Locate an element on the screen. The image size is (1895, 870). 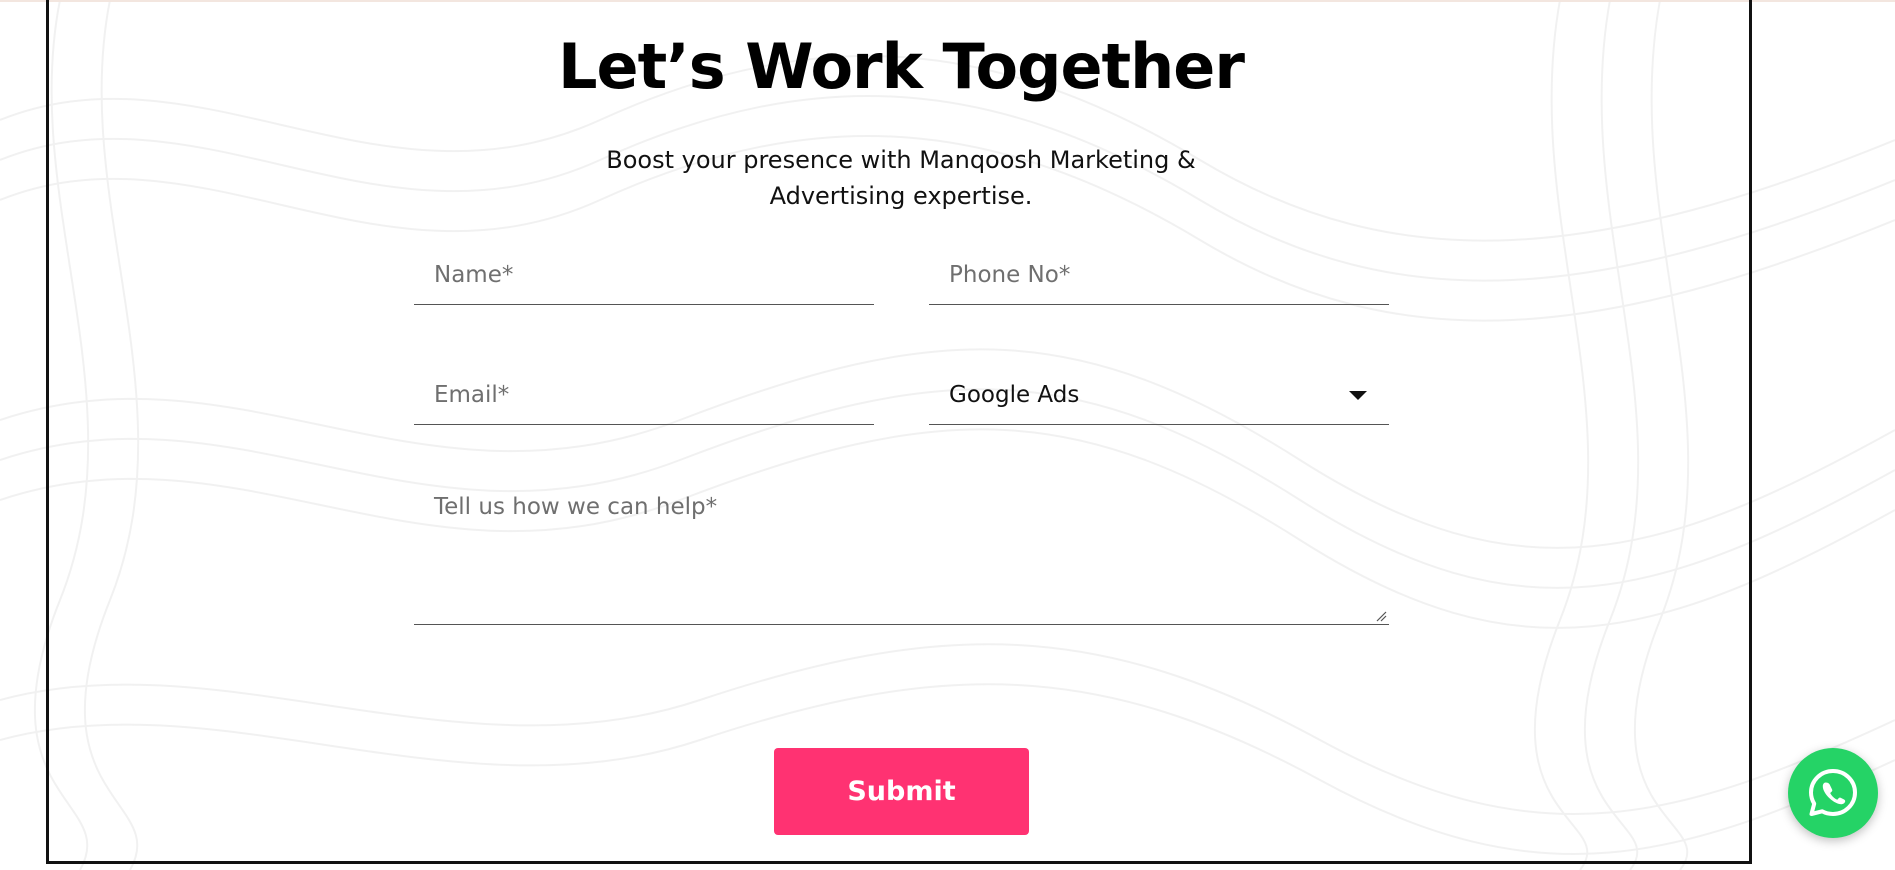
page-title: Let’s Work Together is located at coordinates (901, 66).